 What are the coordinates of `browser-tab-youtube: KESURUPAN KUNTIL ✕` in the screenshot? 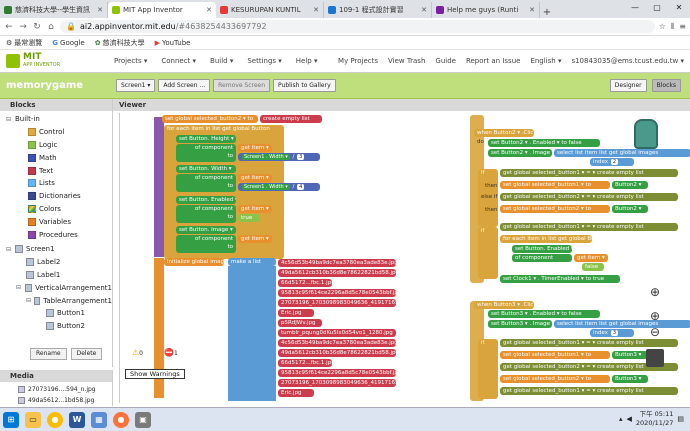 It's located at (270, 10).